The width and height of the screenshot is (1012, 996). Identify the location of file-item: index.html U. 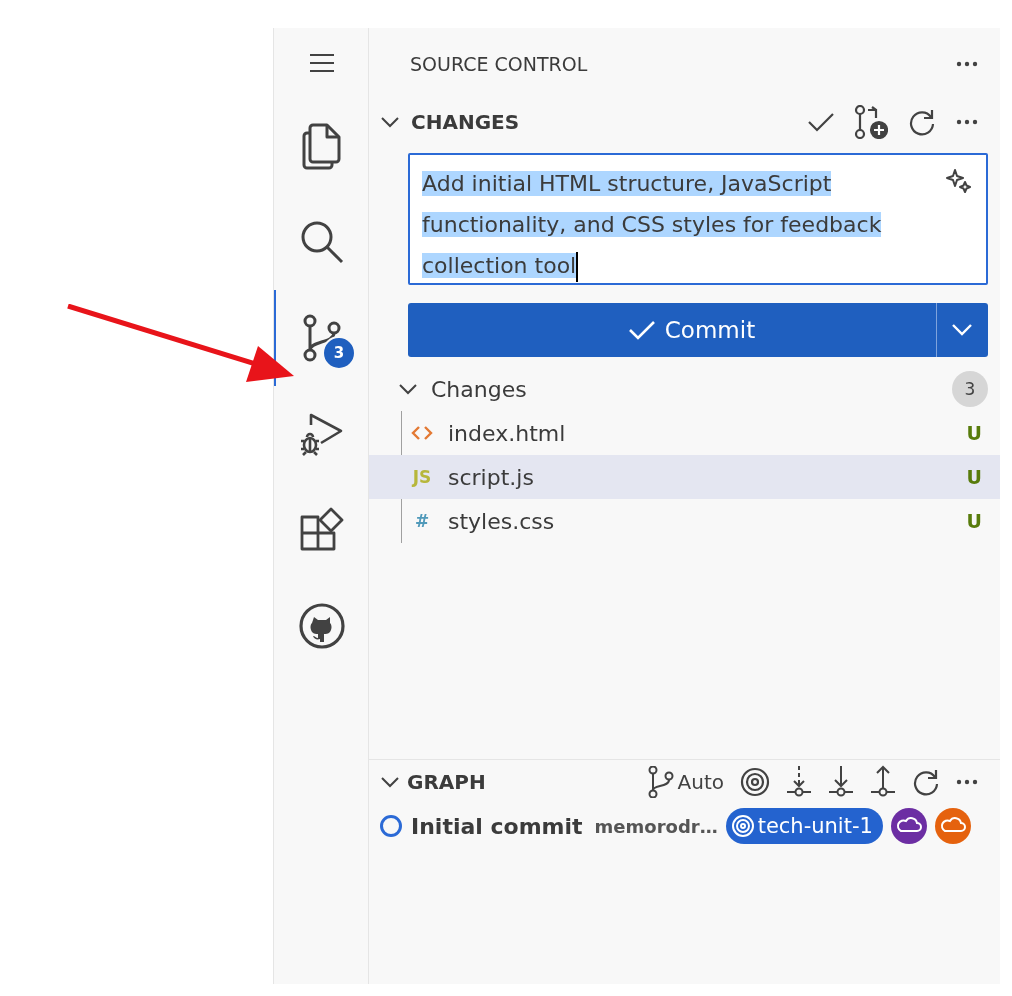
(684, 433).